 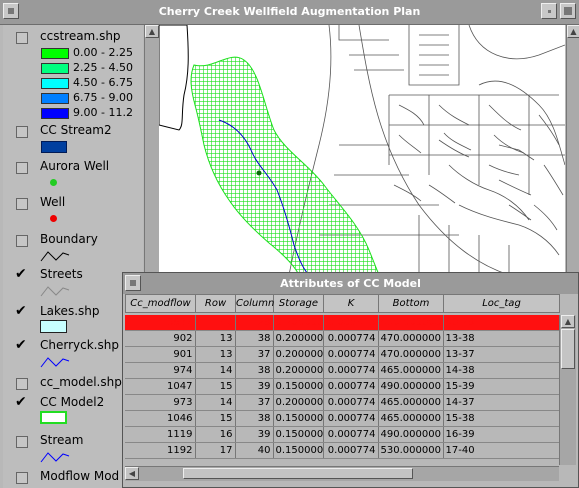 I want to click on table-horizontal-scrollbar: ◀, so click(x=342, y=473).